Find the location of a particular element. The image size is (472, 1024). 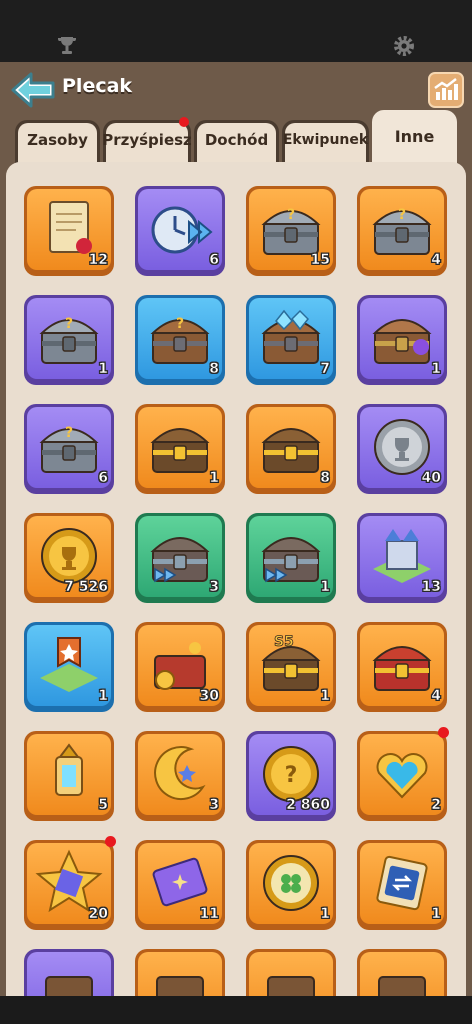

tab-label: Dochód is located at coordinates (236, 144).